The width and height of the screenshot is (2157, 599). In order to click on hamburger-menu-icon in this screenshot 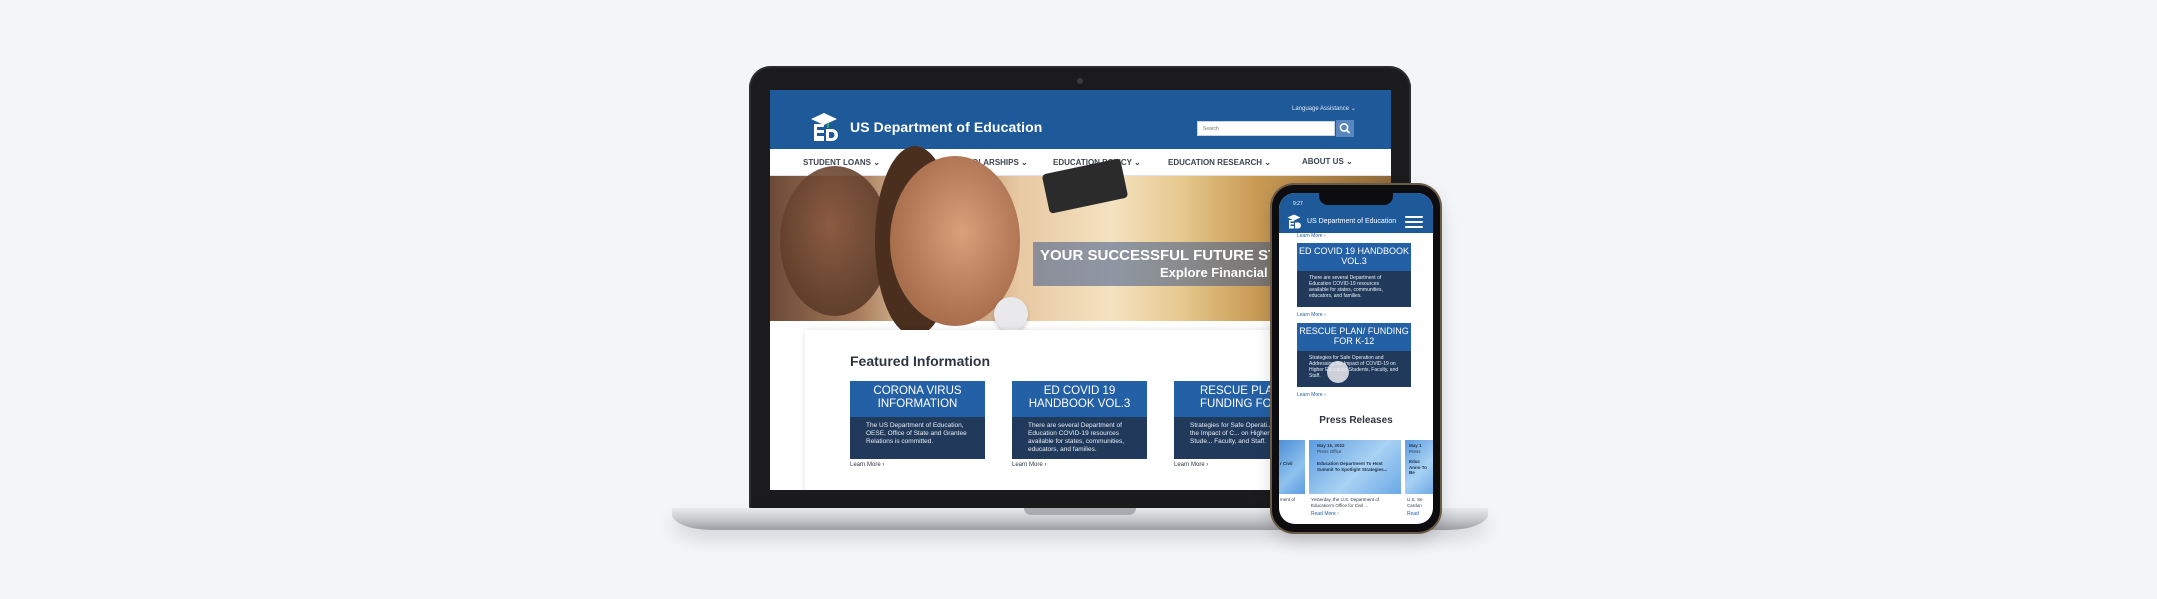, I will do `click(1414, 222)`.